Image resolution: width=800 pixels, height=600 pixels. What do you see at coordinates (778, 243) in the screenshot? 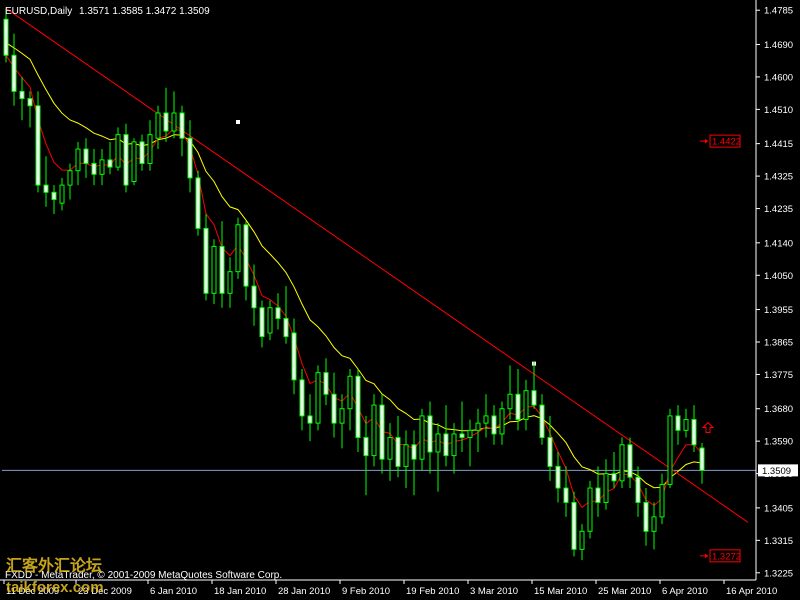
I see `y-tick-label: 1.4140` at bounding box center [778, 243].